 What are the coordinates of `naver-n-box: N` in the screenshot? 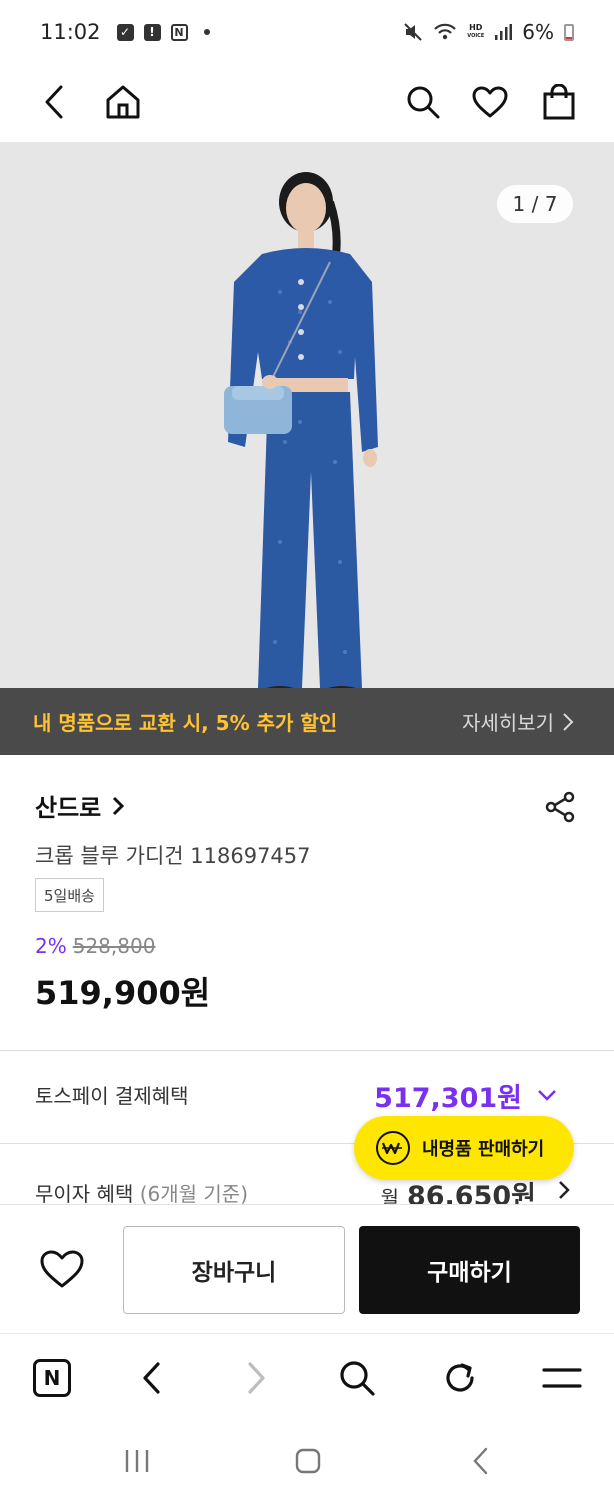 It's located at (52, 1378).